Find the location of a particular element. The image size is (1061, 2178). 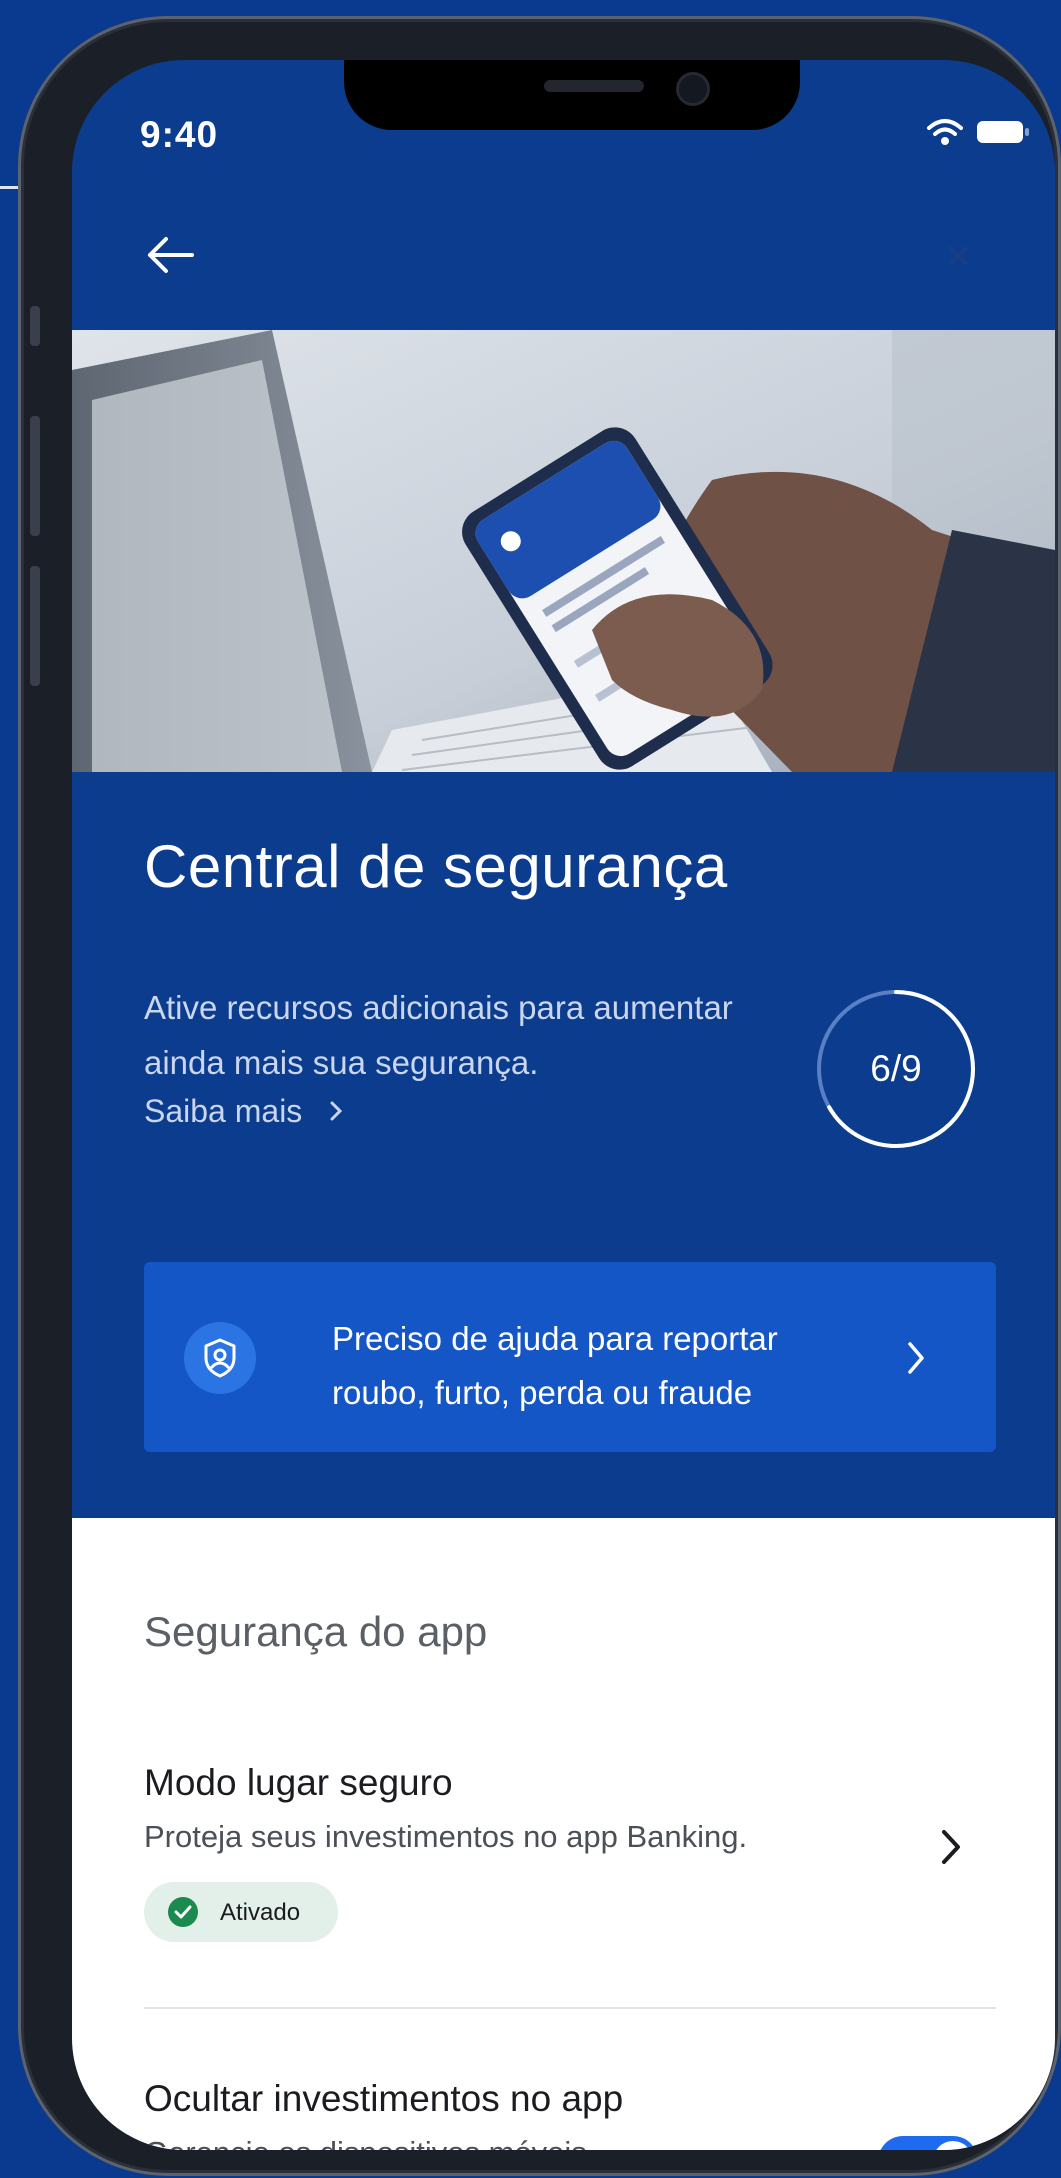

arrow-left-icon is located at coordinates (170, 255).